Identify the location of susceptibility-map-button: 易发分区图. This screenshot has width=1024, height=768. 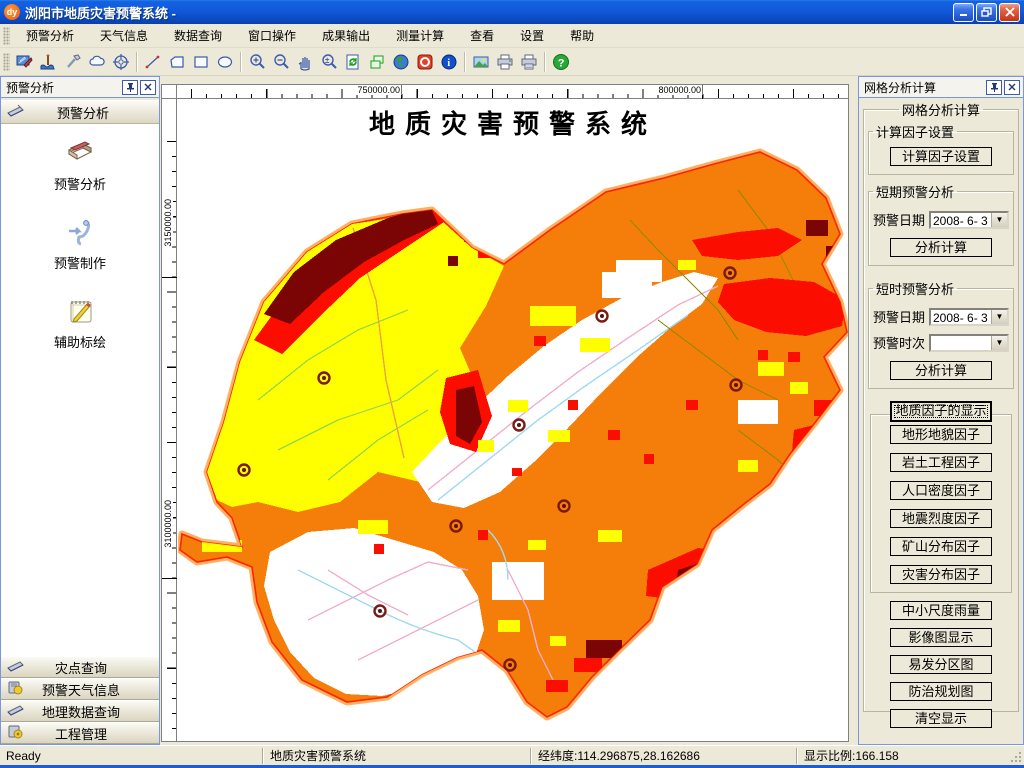
(941, 664).